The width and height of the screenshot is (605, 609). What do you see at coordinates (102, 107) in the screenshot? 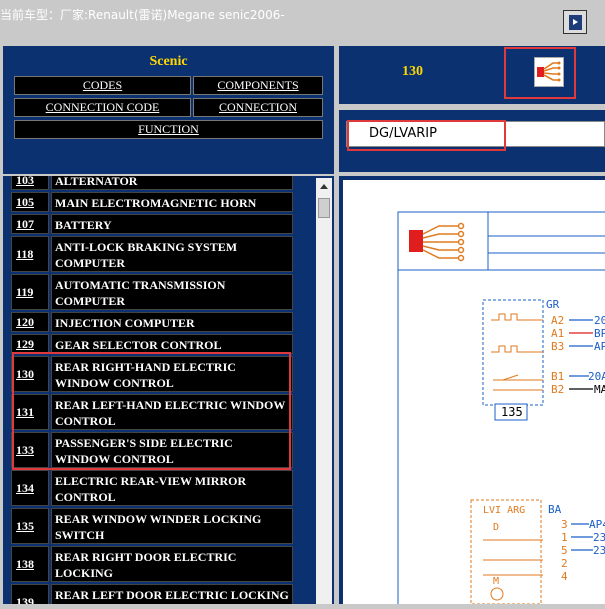
I see `connection-code-button: CONNECTION CODE` at bounding box center [102, 107].